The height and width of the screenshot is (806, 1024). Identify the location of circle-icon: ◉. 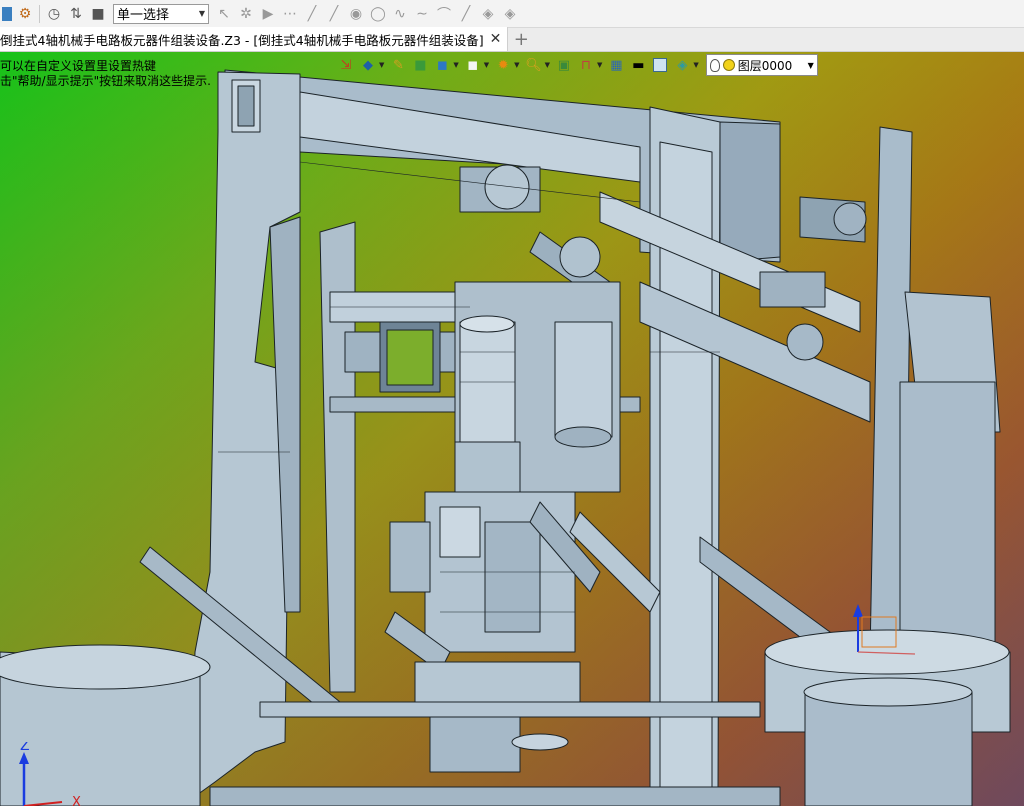
(356, 14).